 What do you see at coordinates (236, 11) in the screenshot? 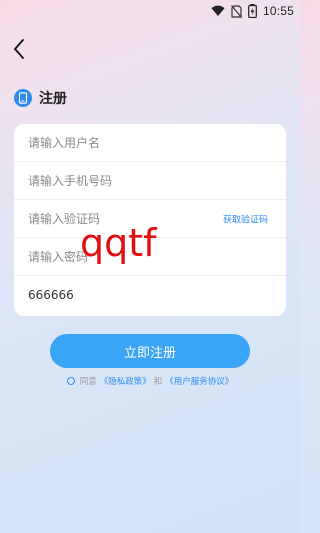
I see `sim-off-icon` at bounding box center [236, 11].